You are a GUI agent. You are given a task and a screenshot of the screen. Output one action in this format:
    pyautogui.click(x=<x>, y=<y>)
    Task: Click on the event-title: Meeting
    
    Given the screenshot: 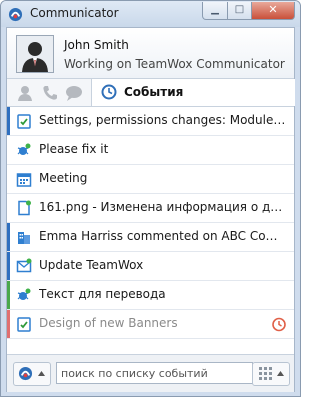 What is the action you would take?
    pyautogui.click(x=63, y=178)
    